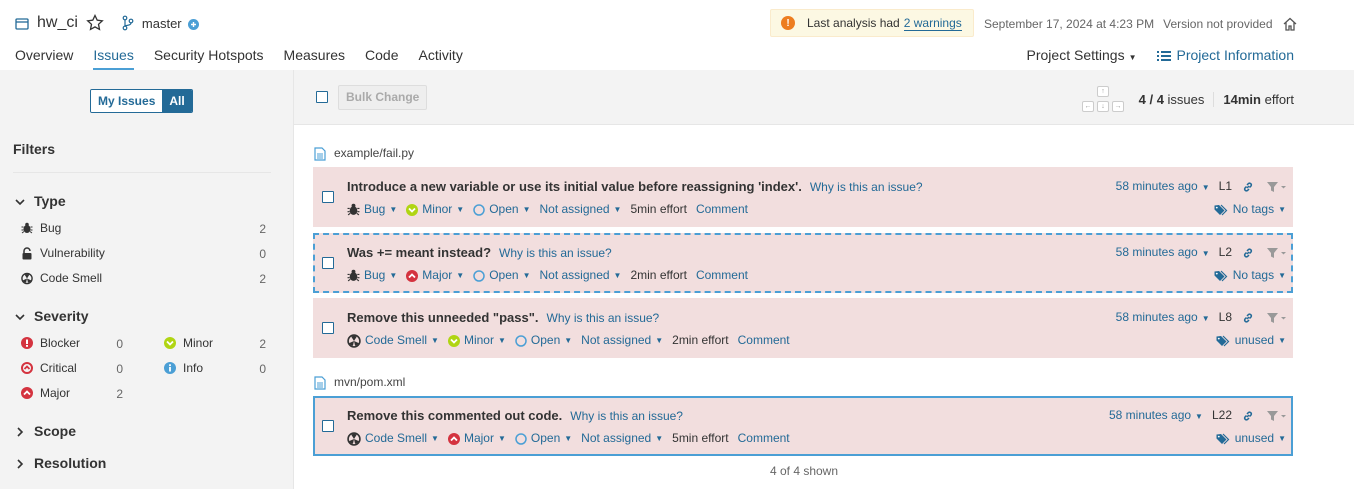 Image resolution: width=1354 pixels, height=489 pixels. What do you see at coordinates (61, 278) in the screenshot?
I see `facet-item-code-smell: Code Smell` at bounding box center [61, 278].